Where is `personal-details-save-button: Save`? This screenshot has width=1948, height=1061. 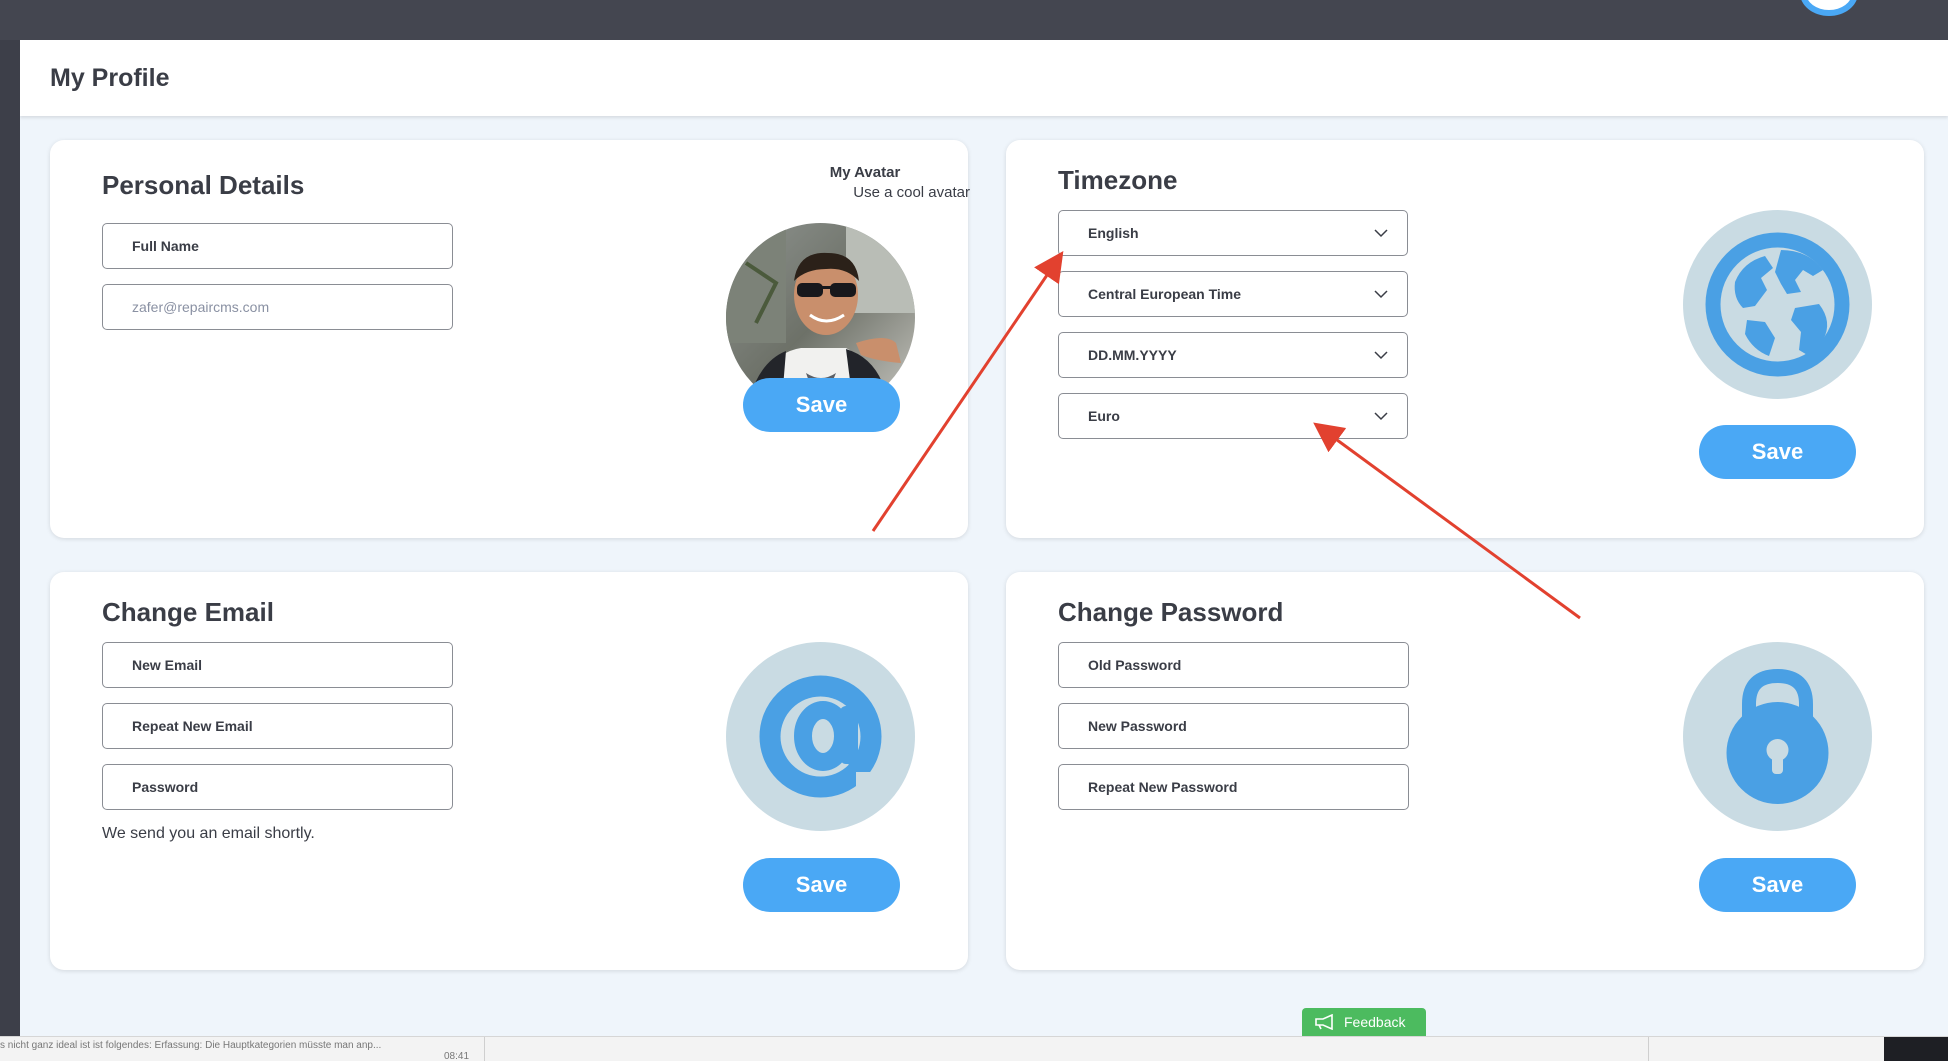 personal-details-save-button: Save is located at coordinates (821, 405).